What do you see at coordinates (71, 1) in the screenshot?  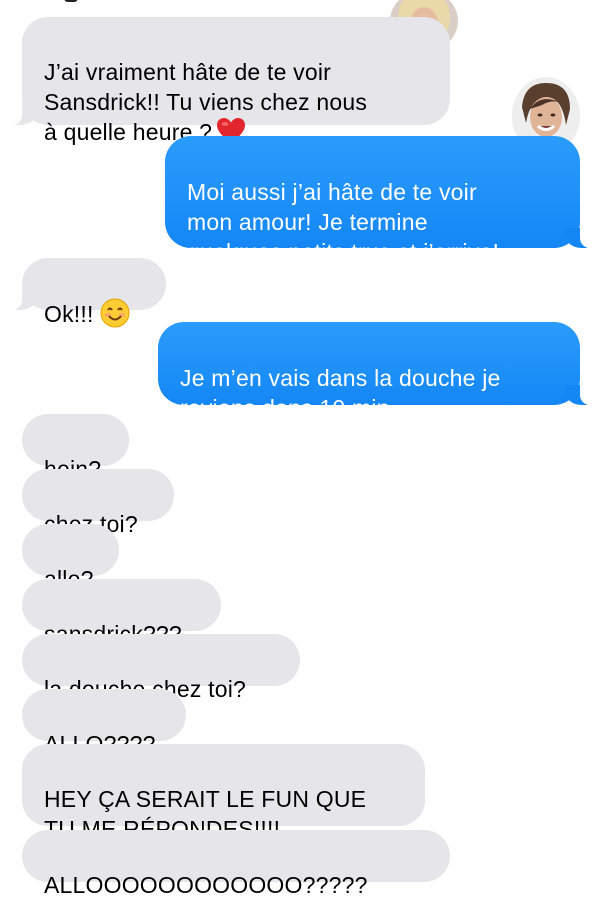 I see `cropped-header-fragment` at bounding box center [71, 1].